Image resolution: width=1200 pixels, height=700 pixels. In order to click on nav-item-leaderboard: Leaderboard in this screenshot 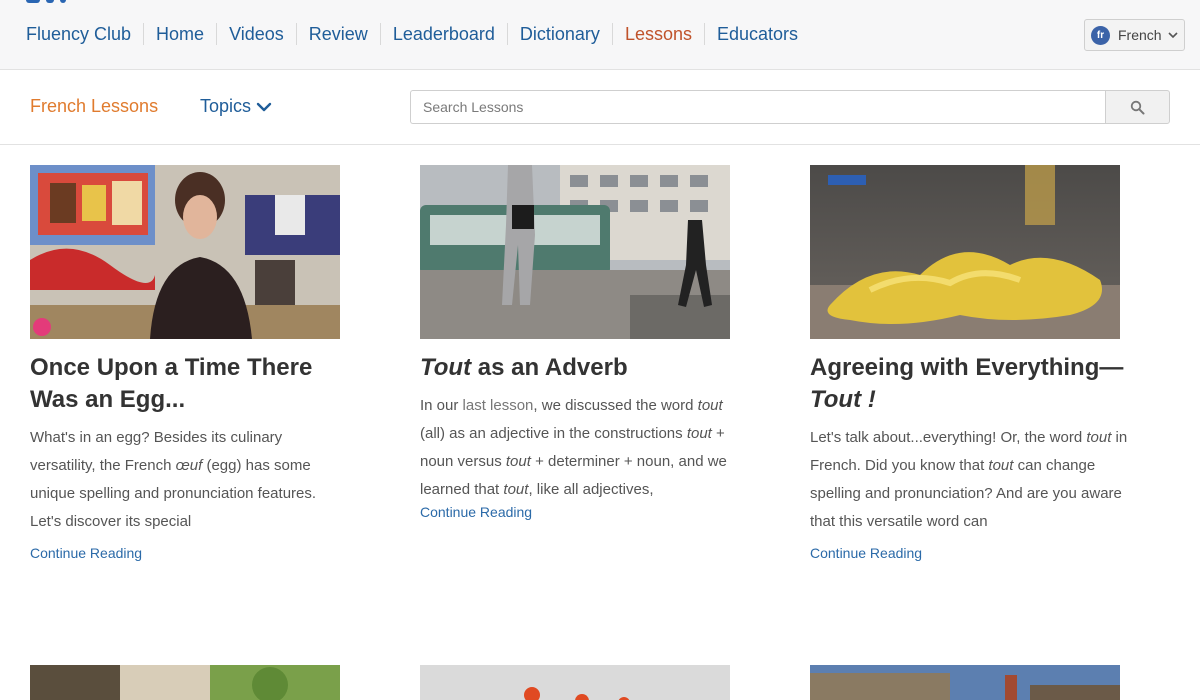, I will do `click(443, 34)`.